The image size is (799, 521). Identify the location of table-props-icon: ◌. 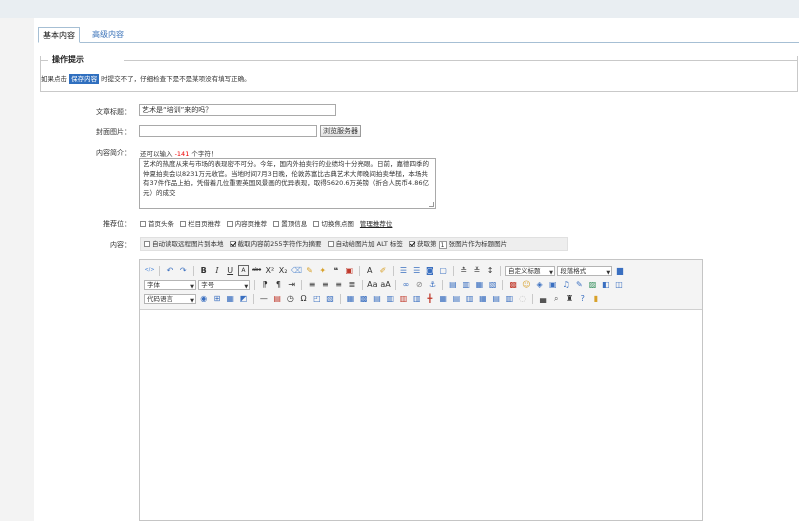
(522, 298).